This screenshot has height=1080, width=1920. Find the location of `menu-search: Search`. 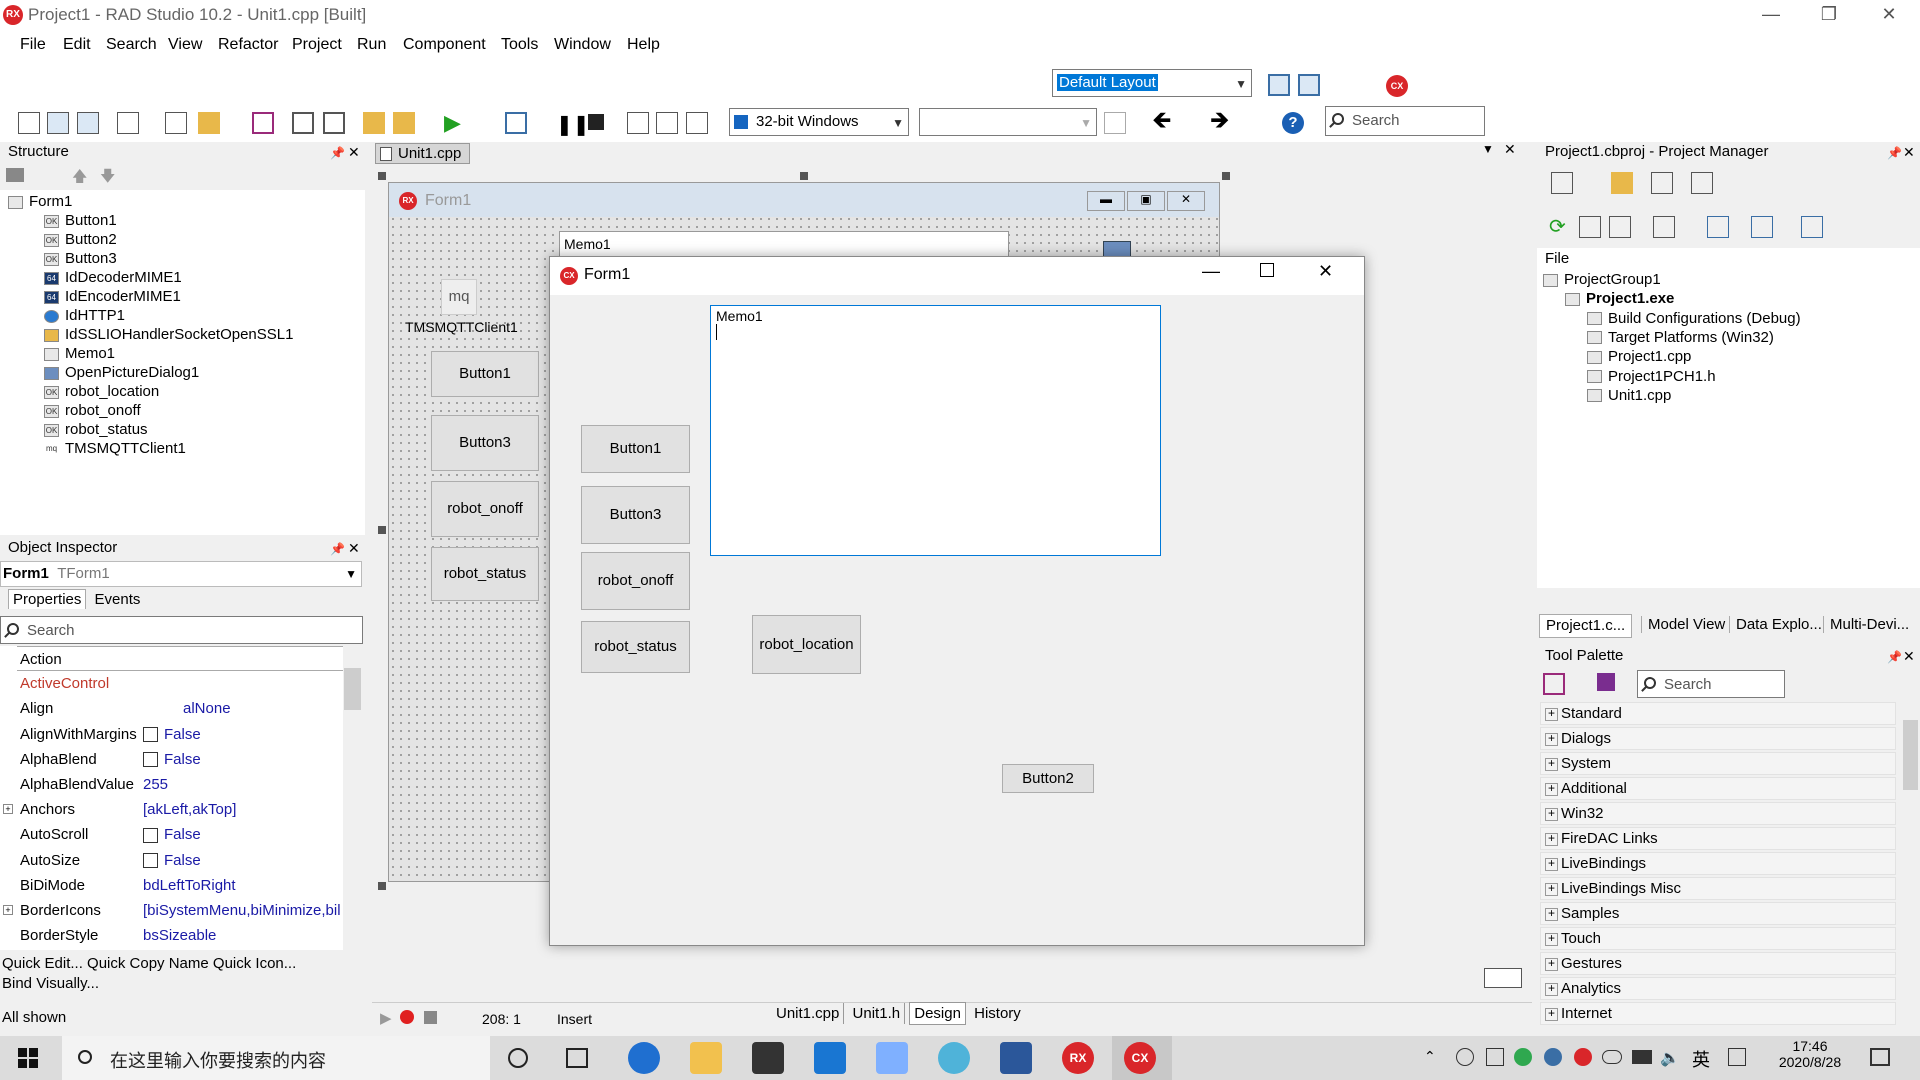

menu-search: Search is located at coordinates (131, 45).